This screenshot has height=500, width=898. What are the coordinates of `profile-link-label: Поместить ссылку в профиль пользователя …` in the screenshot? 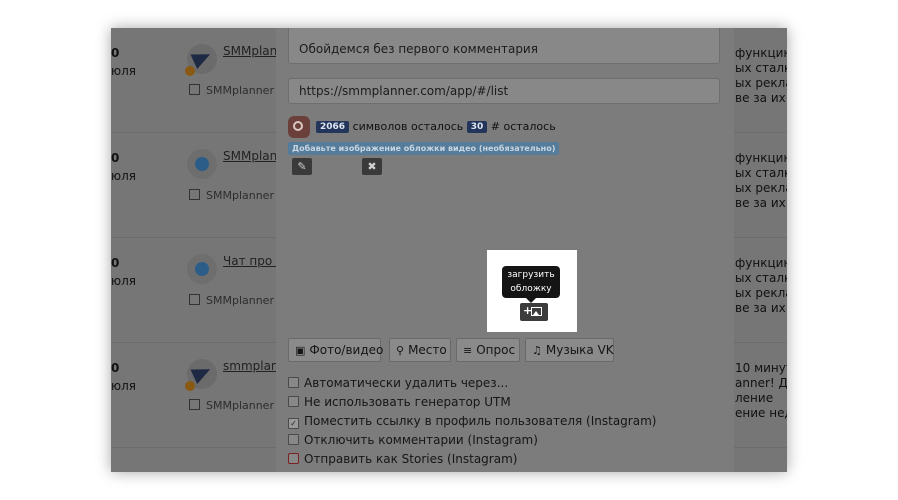 It's located at (480, 421).